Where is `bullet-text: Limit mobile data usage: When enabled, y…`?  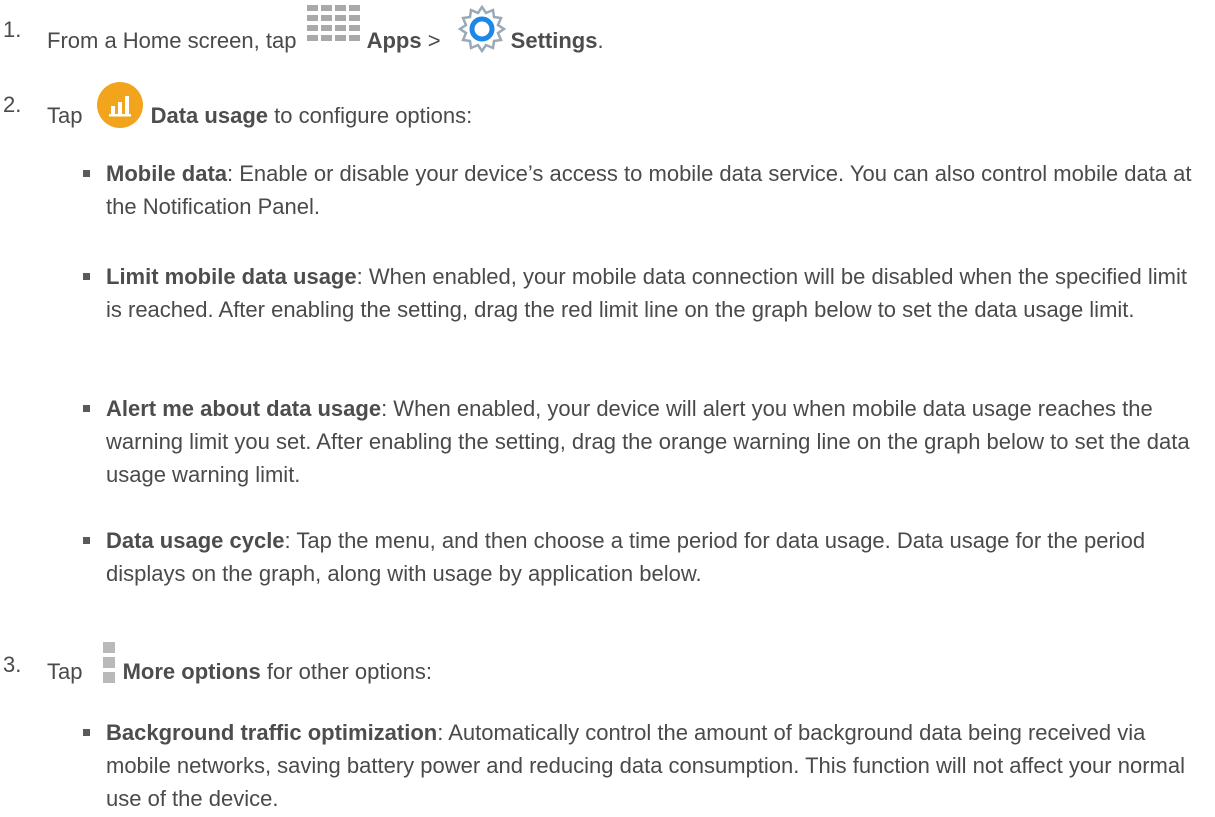 bullet-text: Limit mobile data usage: When enabled, y… is located at coordinates (651, 293).